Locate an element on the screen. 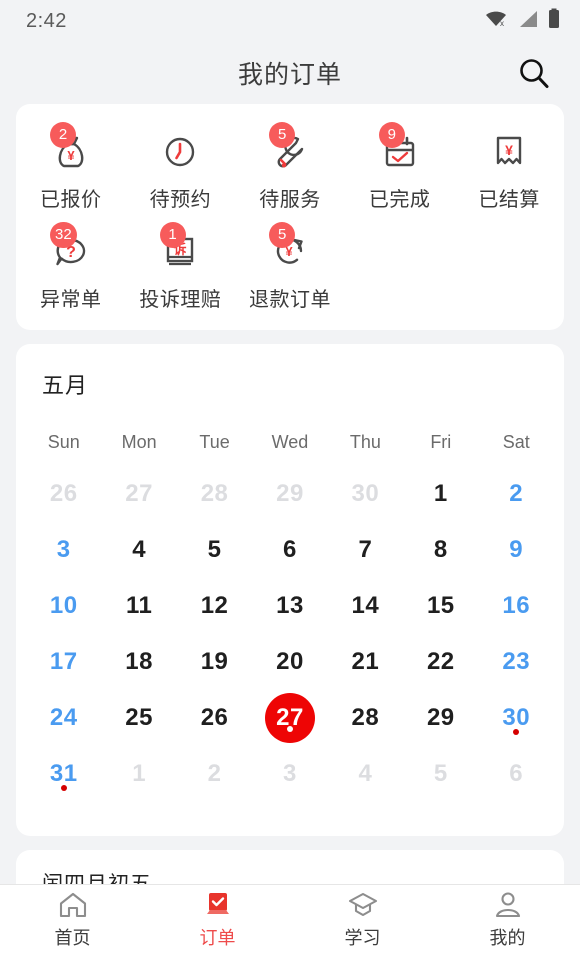 Image resolution: width=580 pixels, height=954 pixels. calendar-day-number: 2 is located at coordinates (214, 773).